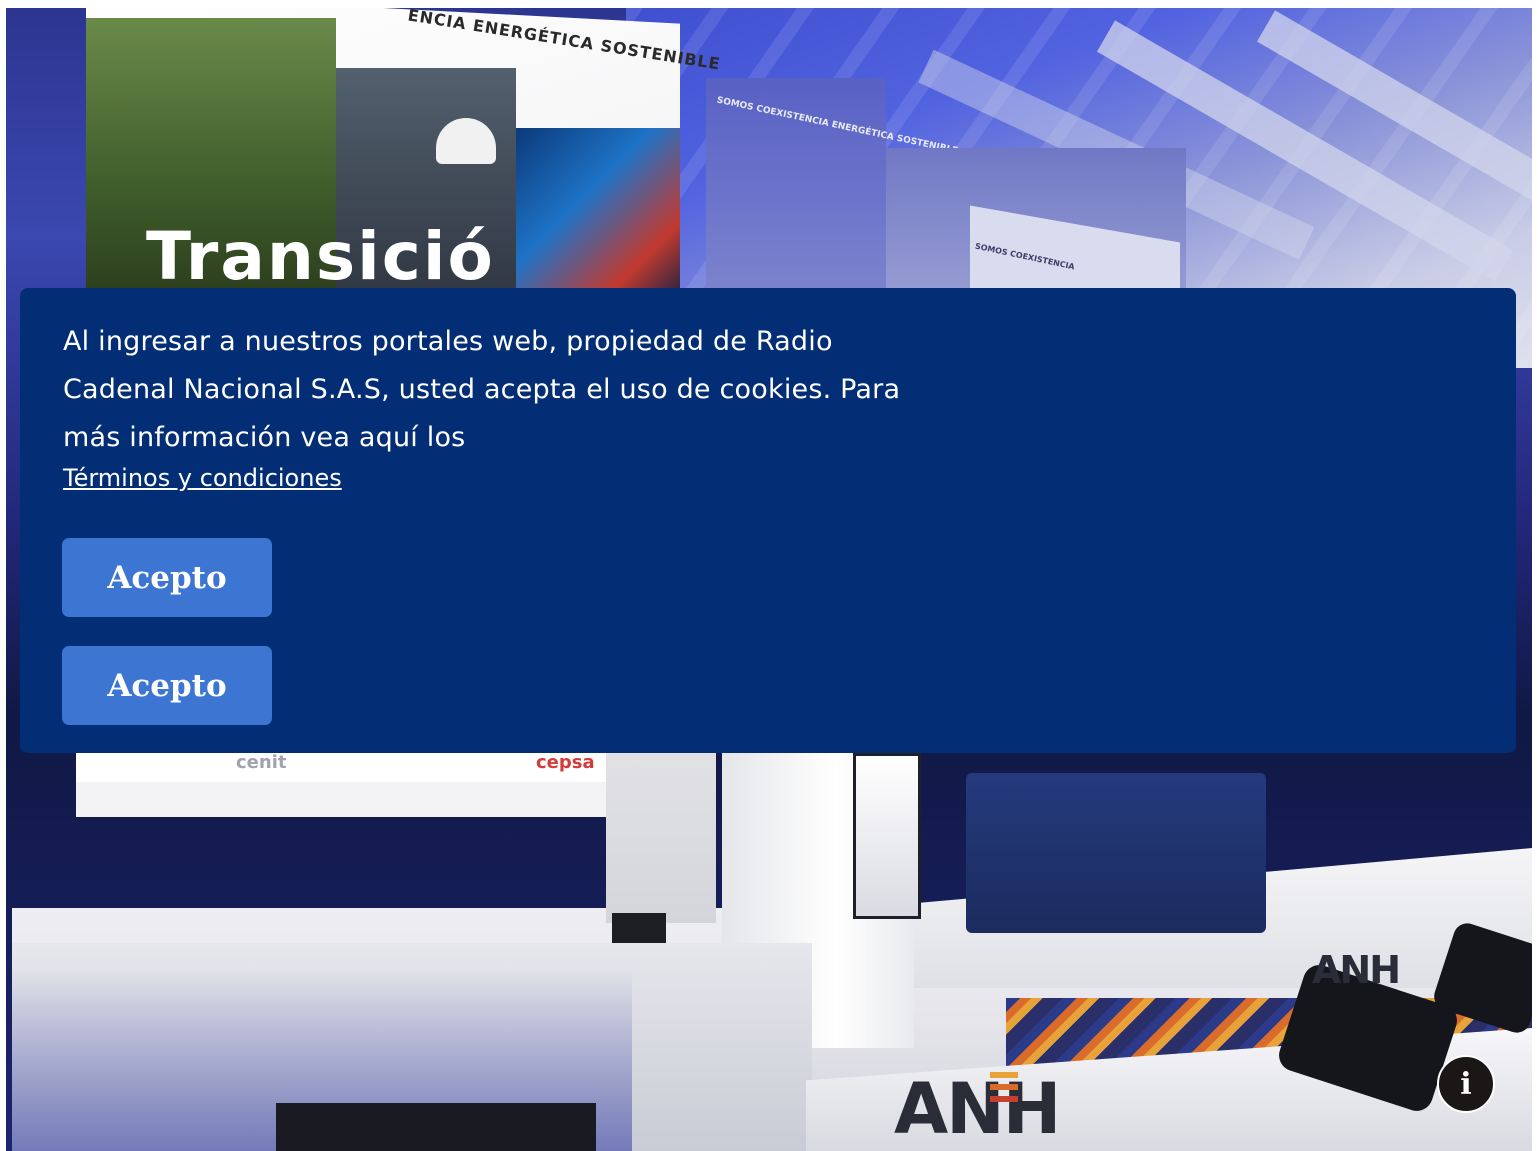  Describe the element at coordinates (887, 836) in the screenshot. I see `podium-monitor` at that location.